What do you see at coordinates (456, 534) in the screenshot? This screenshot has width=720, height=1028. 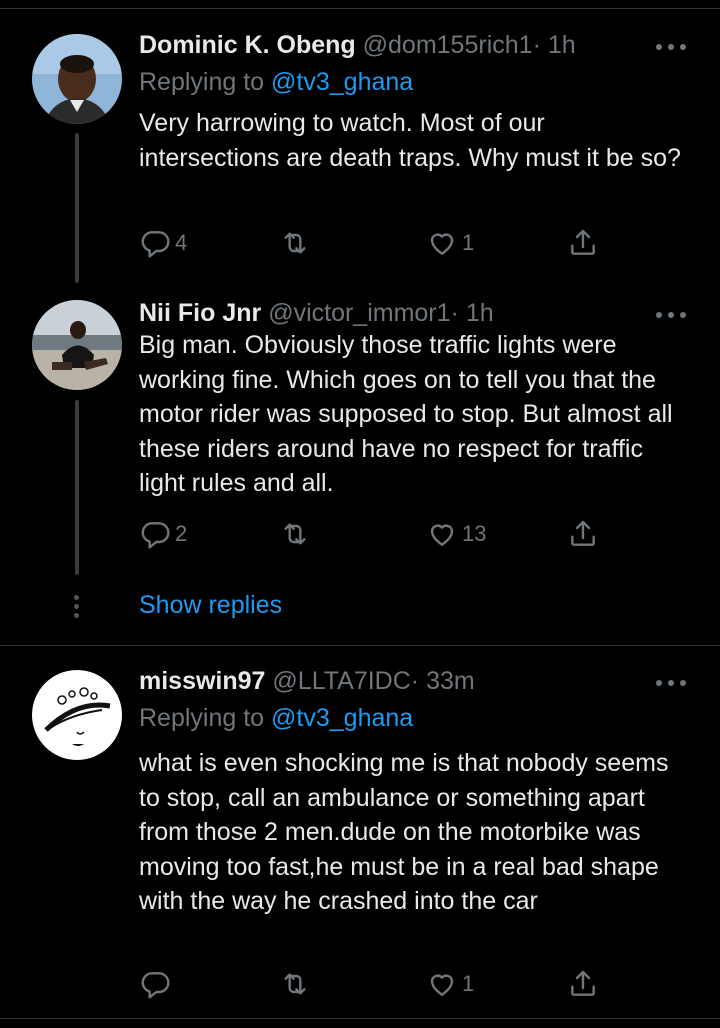 I see `like-button: 13` at bounding box center [456, 534].